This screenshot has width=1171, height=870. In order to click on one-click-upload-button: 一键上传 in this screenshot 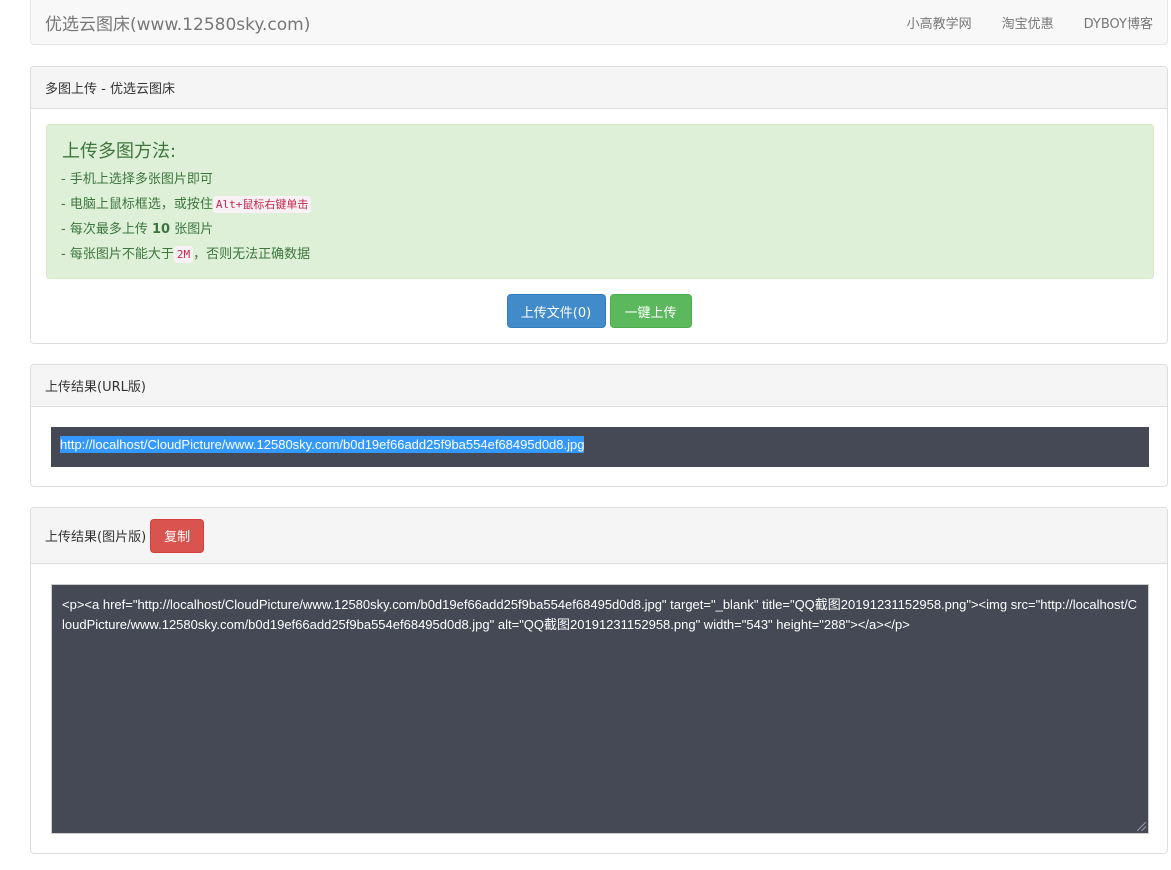, I will do `click(650, 311)`.